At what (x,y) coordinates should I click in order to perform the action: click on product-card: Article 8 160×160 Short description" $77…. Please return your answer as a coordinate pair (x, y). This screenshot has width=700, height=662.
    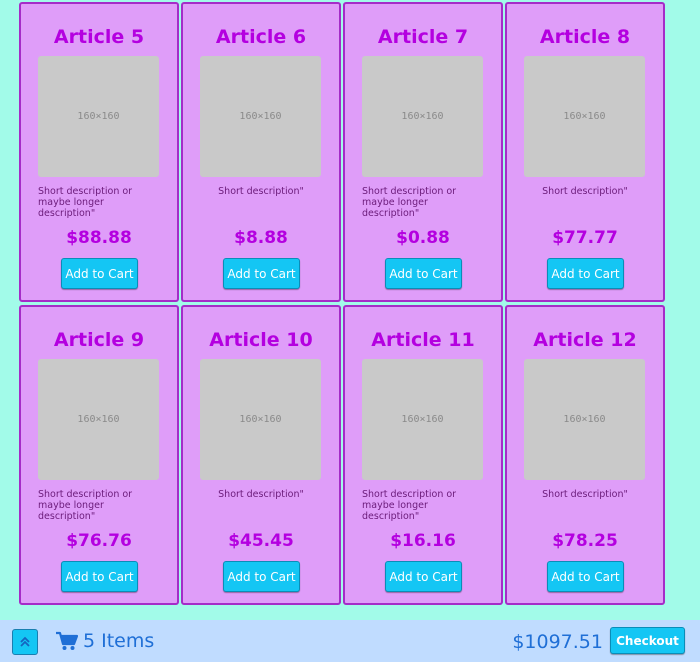
    Looking at the image, I should click on (585, 152).